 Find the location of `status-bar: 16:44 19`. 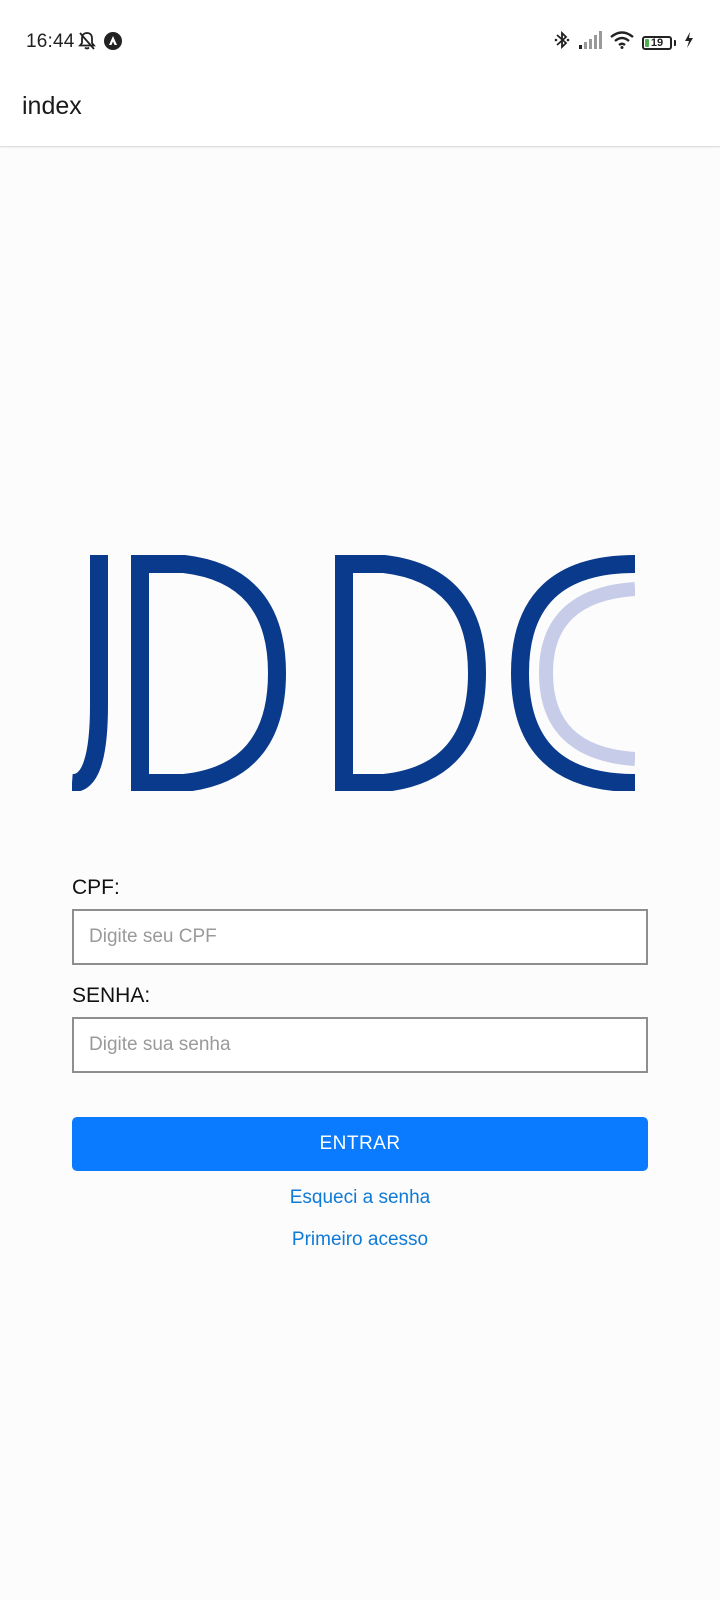

status-bar: 16:44 19 is located at coordinates (360, 43).